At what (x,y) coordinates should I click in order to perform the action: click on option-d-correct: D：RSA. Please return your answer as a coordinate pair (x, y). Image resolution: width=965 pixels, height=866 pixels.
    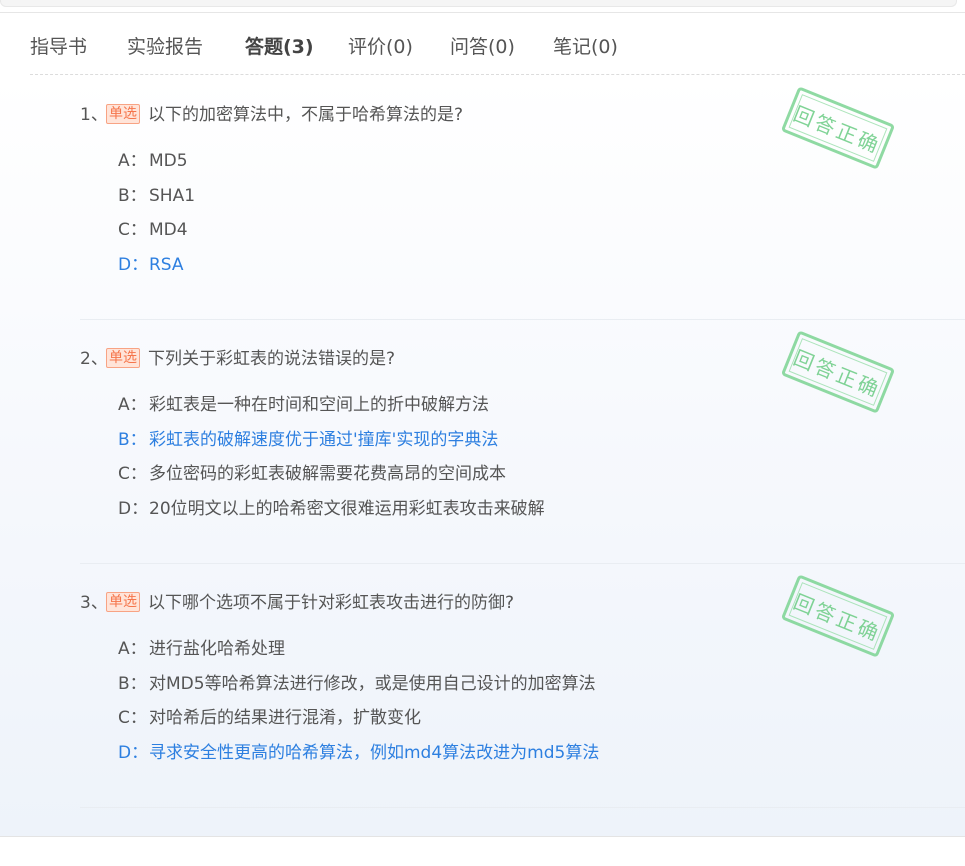
    Looking at the image, I should click on (156, 267).